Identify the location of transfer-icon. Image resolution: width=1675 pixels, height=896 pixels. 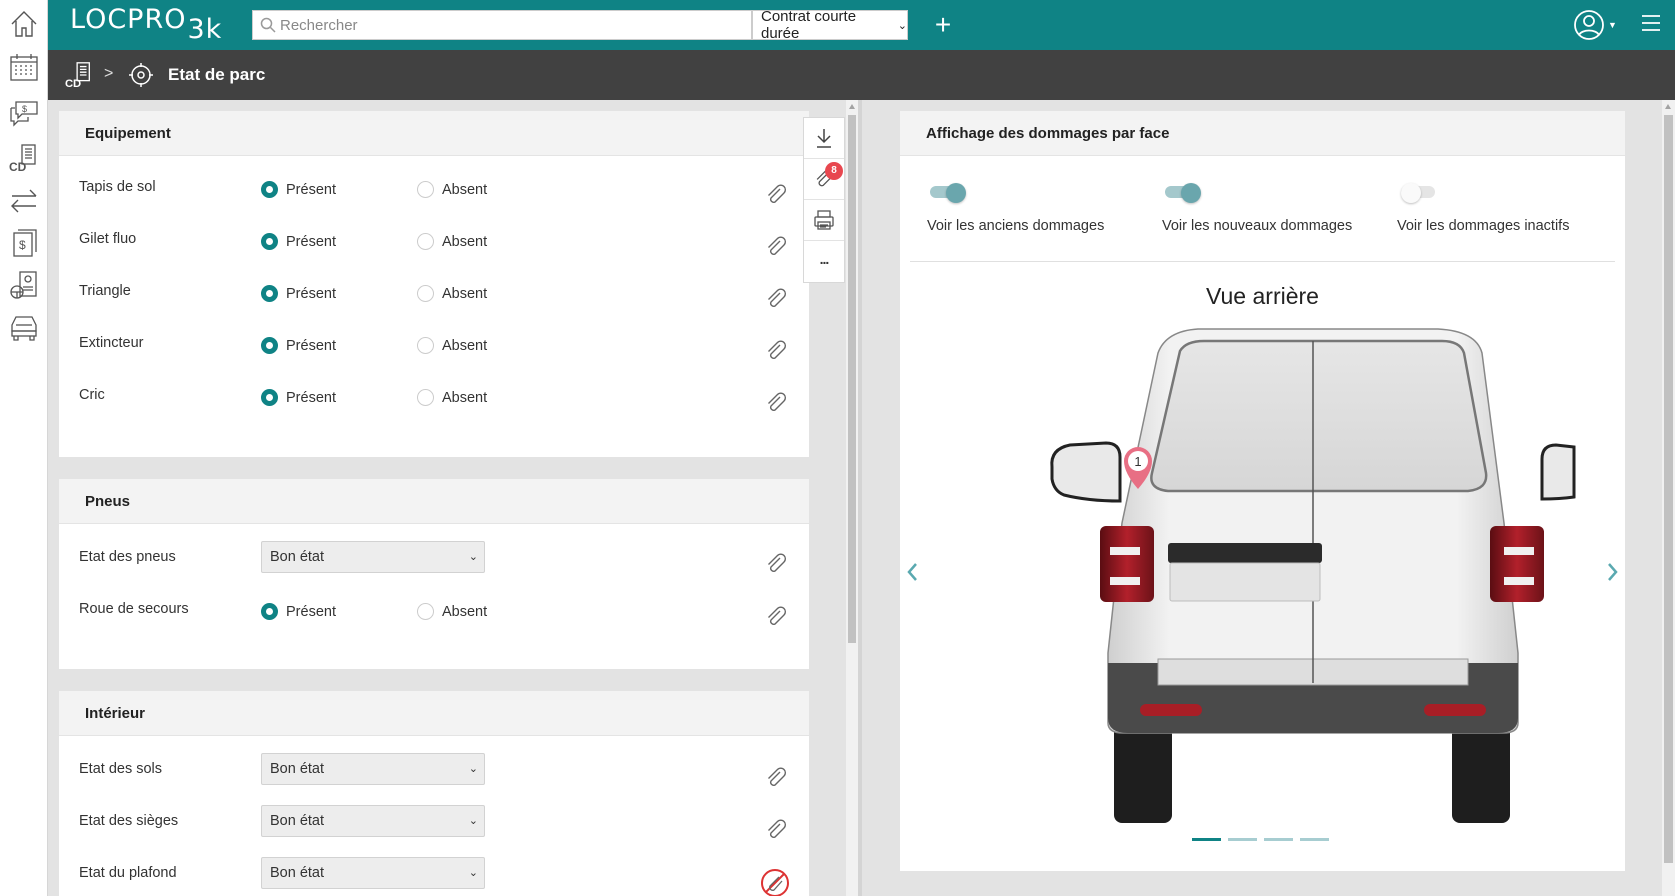
(24, 201).